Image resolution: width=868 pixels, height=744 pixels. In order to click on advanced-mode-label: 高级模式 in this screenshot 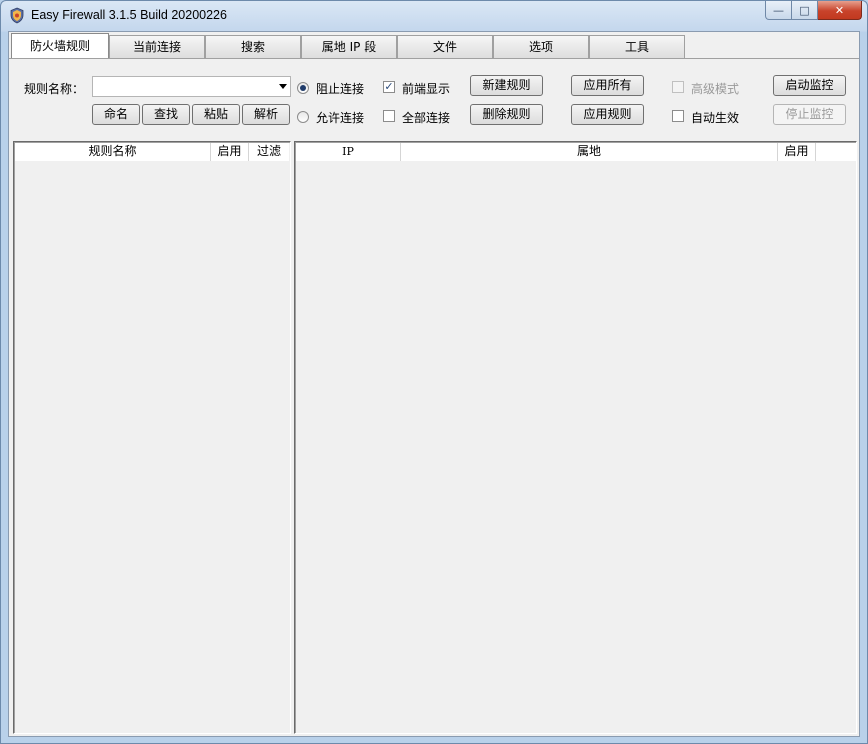, I will do `click(715, 89)`.